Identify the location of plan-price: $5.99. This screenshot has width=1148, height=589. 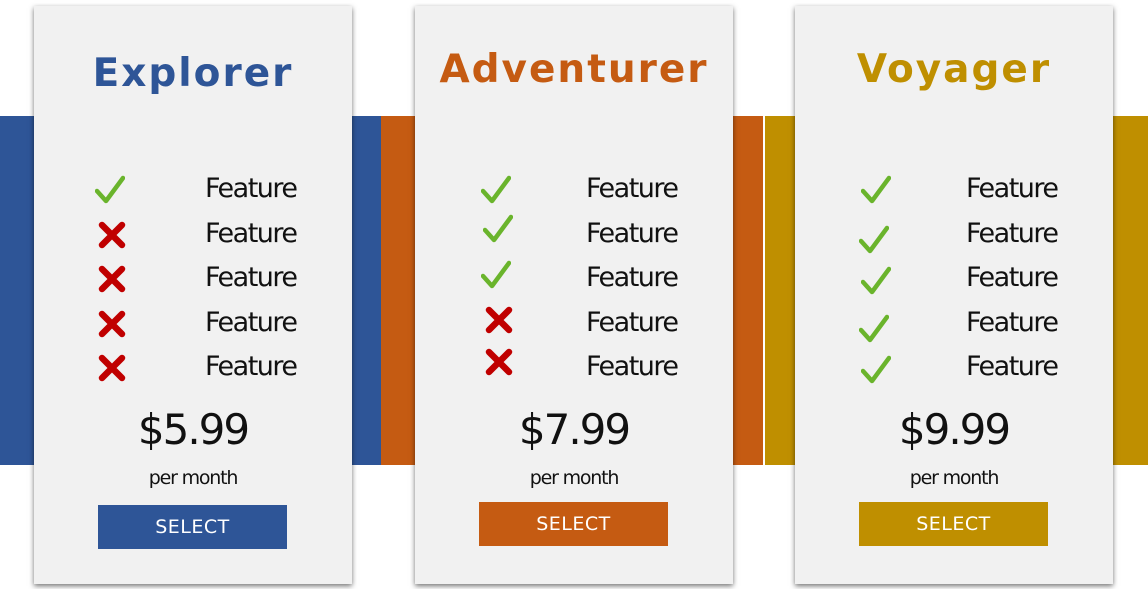
(193, 429).